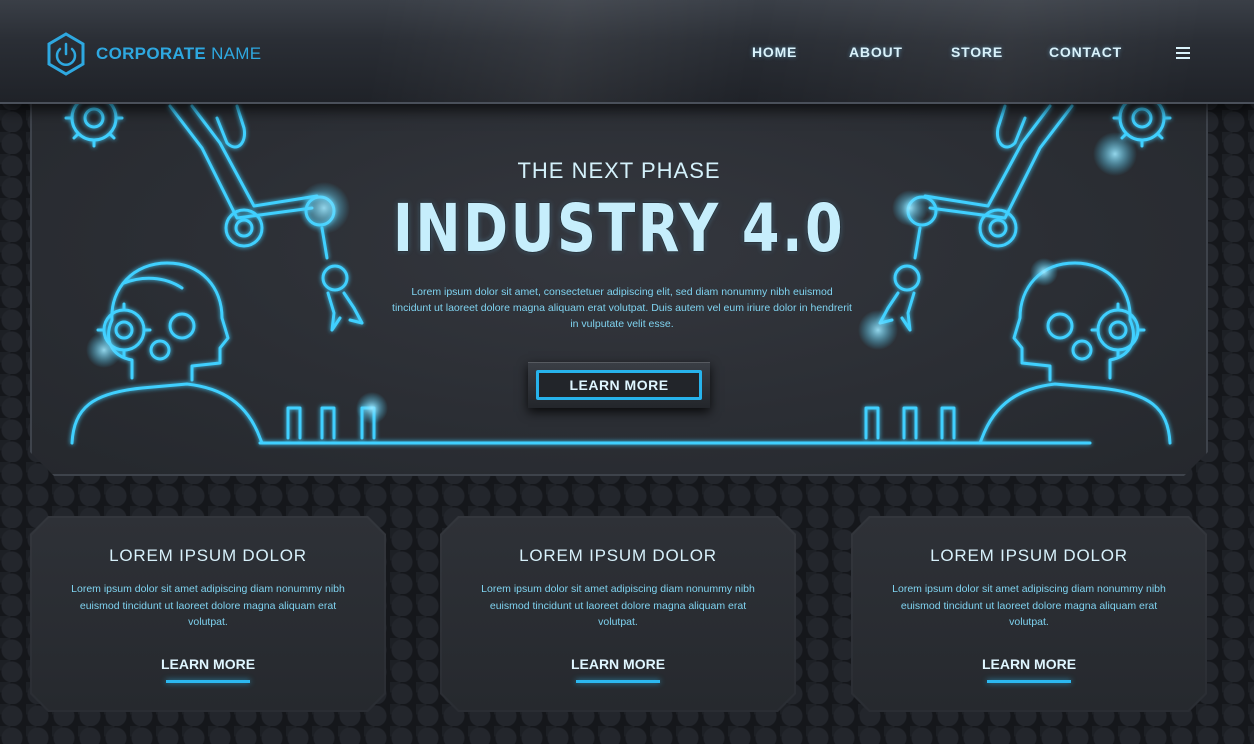  I want to click on nav-contact: CONTACT, so click(1085, 52).